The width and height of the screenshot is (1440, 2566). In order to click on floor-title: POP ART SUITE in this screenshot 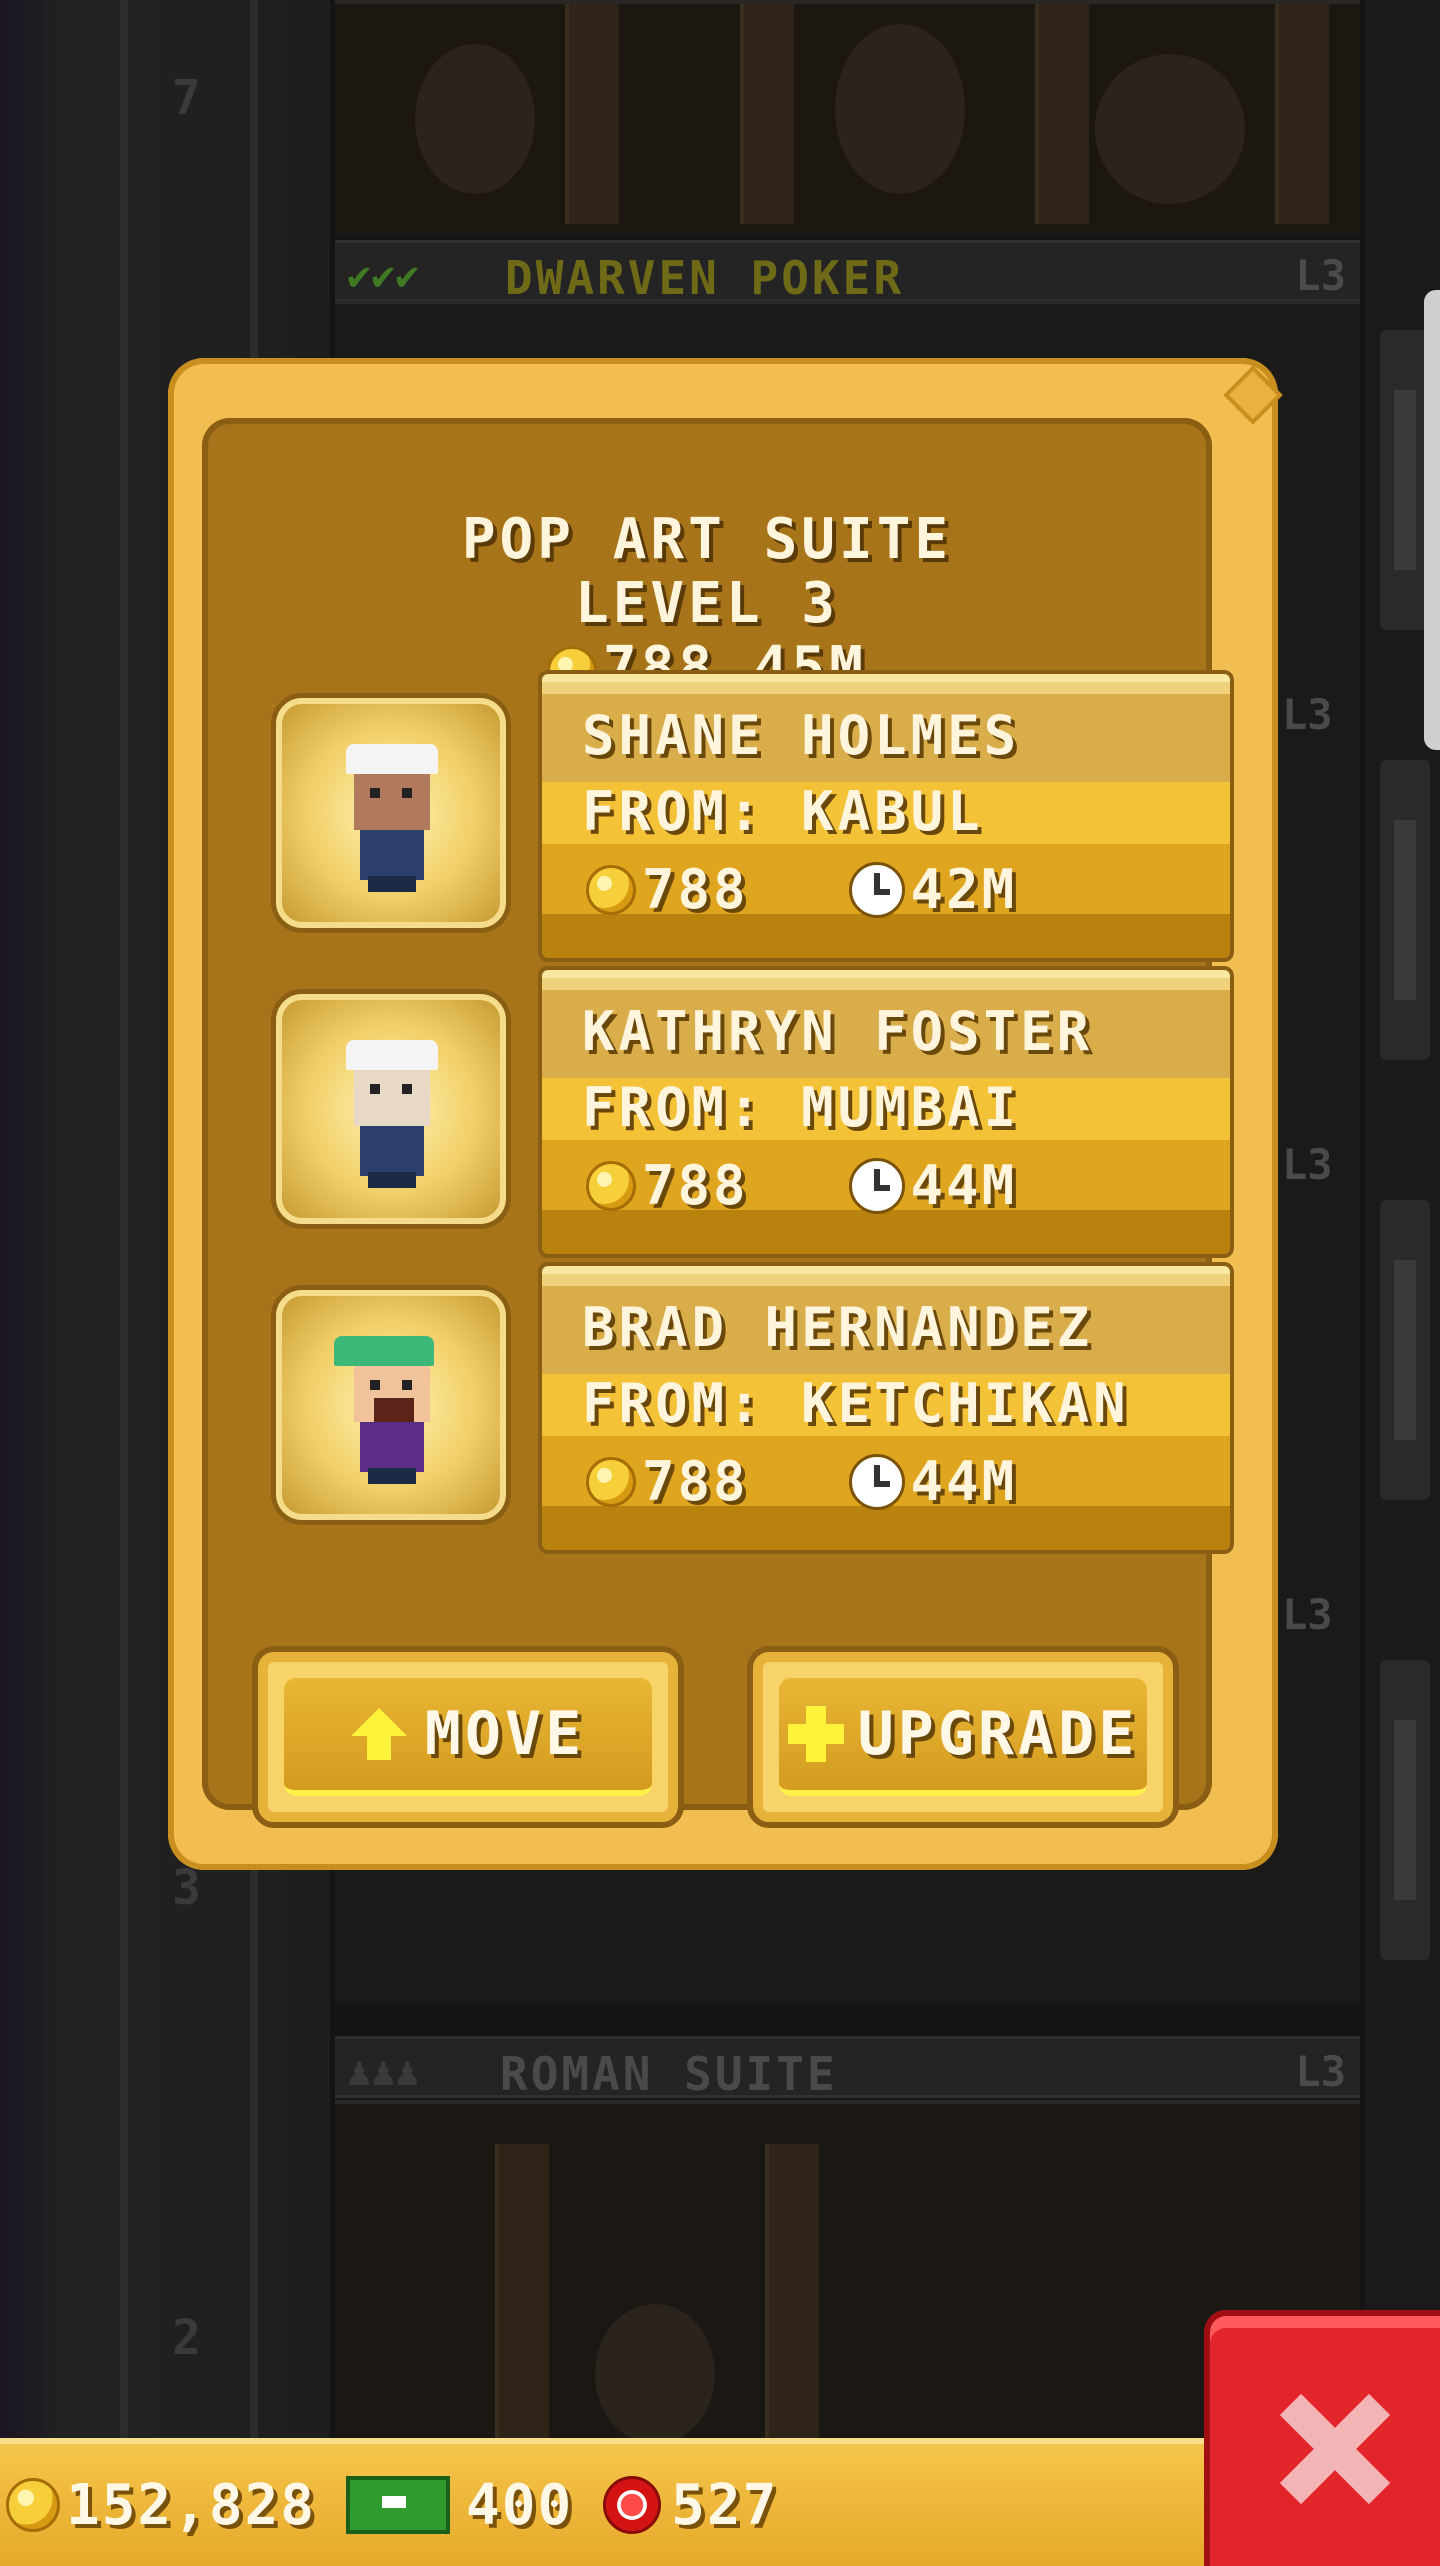, I will do `click(707, 539)`.